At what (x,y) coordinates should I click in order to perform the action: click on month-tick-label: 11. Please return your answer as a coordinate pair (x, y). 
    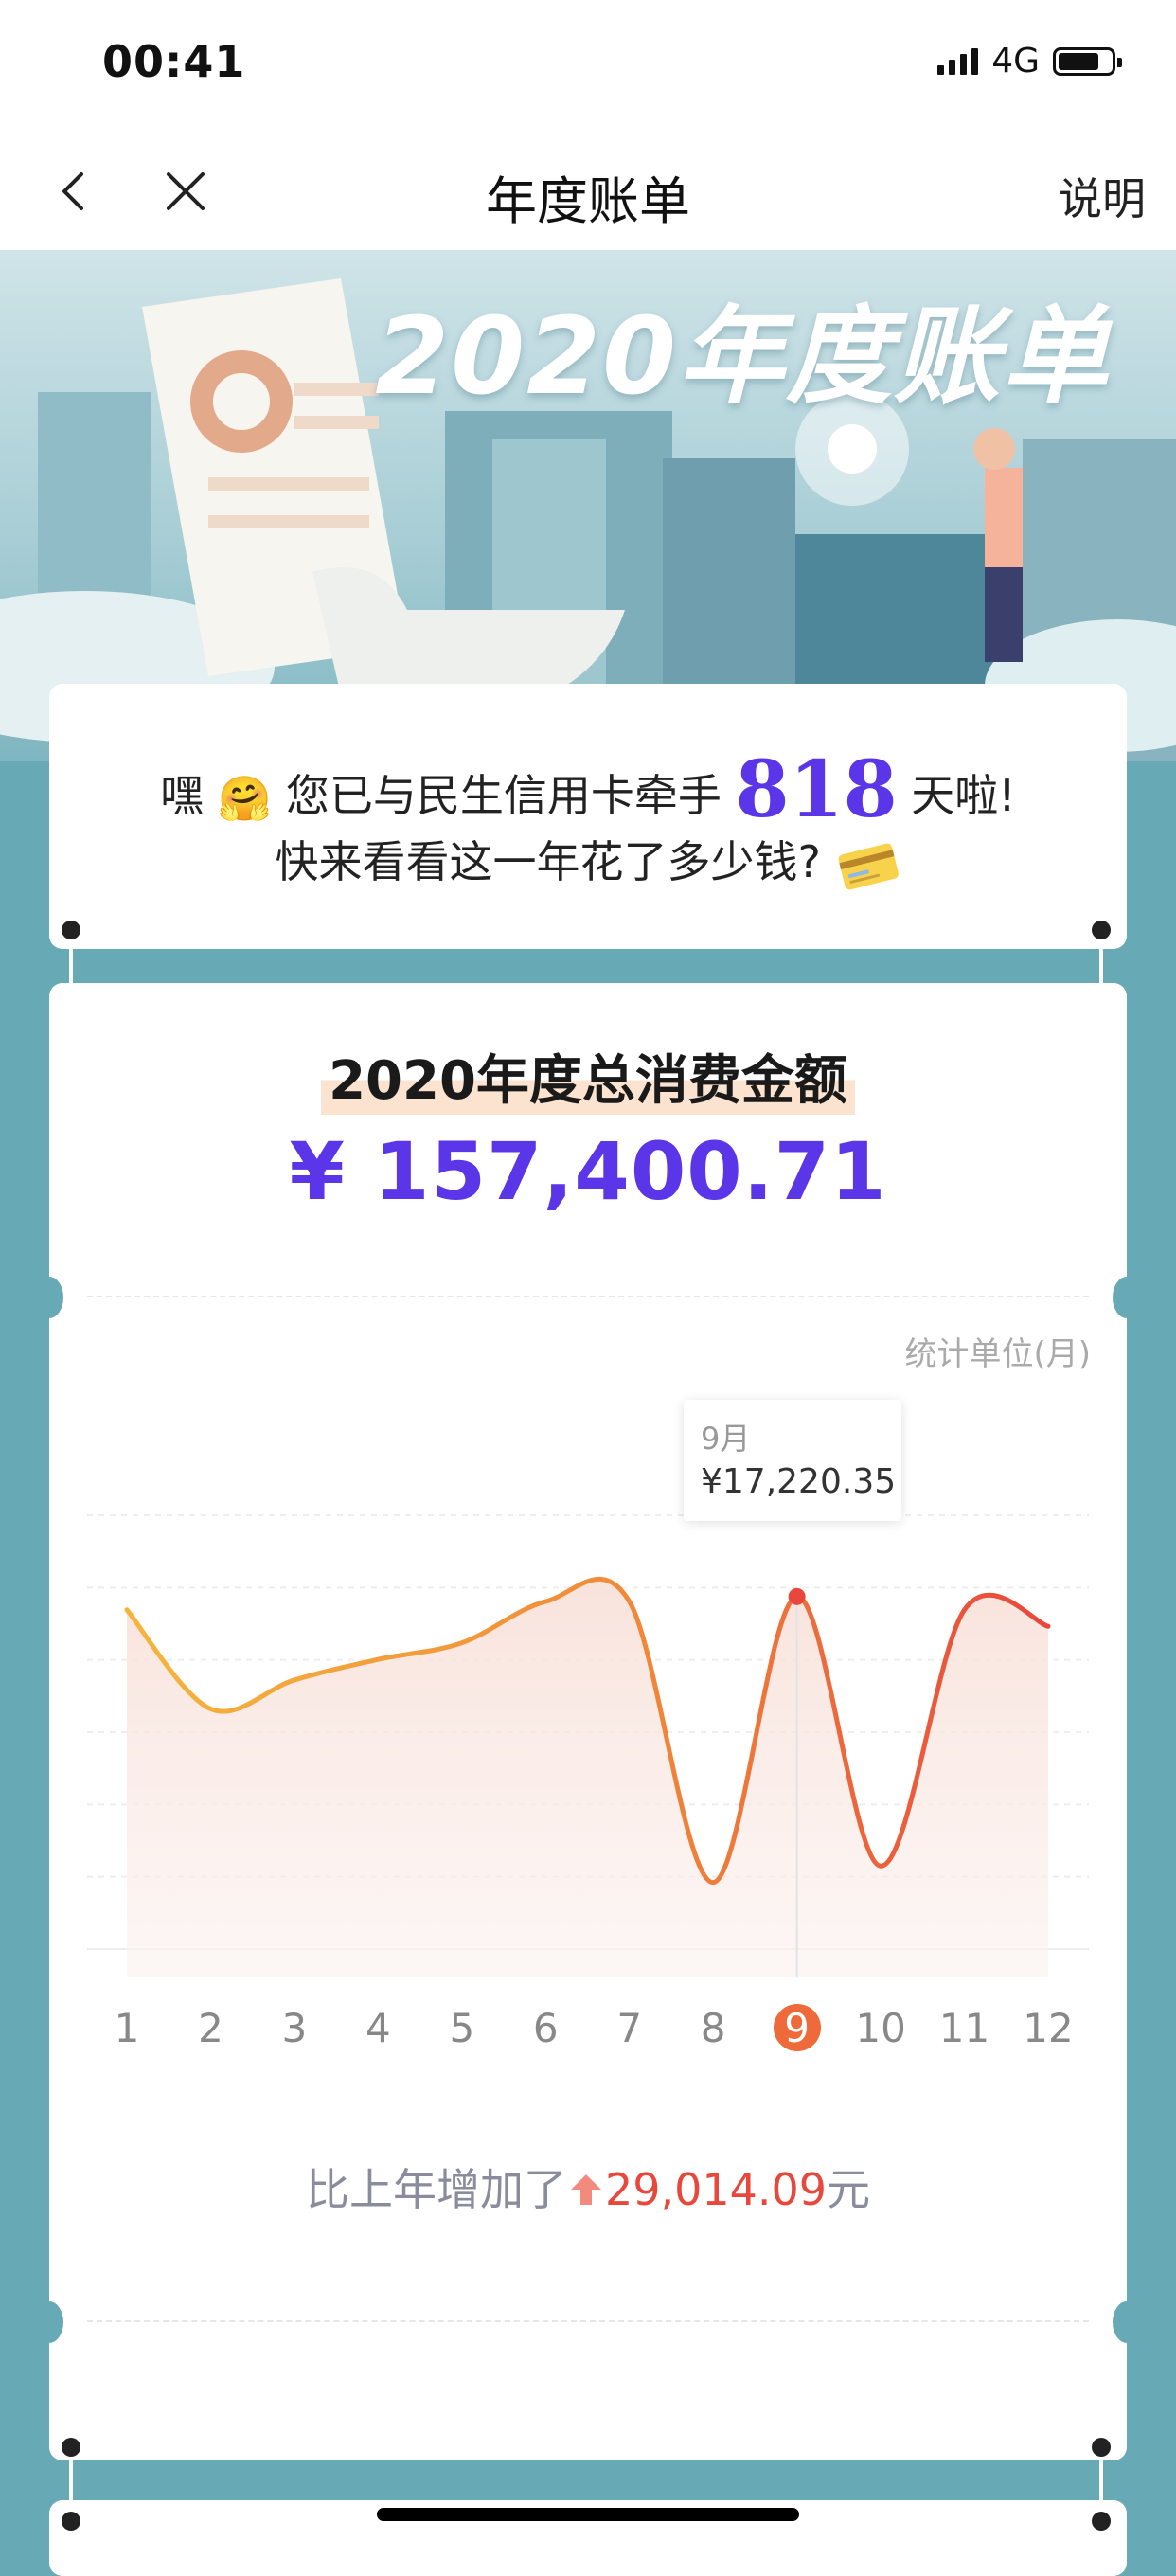
    Looking at the image, I should click on (964, 2028).